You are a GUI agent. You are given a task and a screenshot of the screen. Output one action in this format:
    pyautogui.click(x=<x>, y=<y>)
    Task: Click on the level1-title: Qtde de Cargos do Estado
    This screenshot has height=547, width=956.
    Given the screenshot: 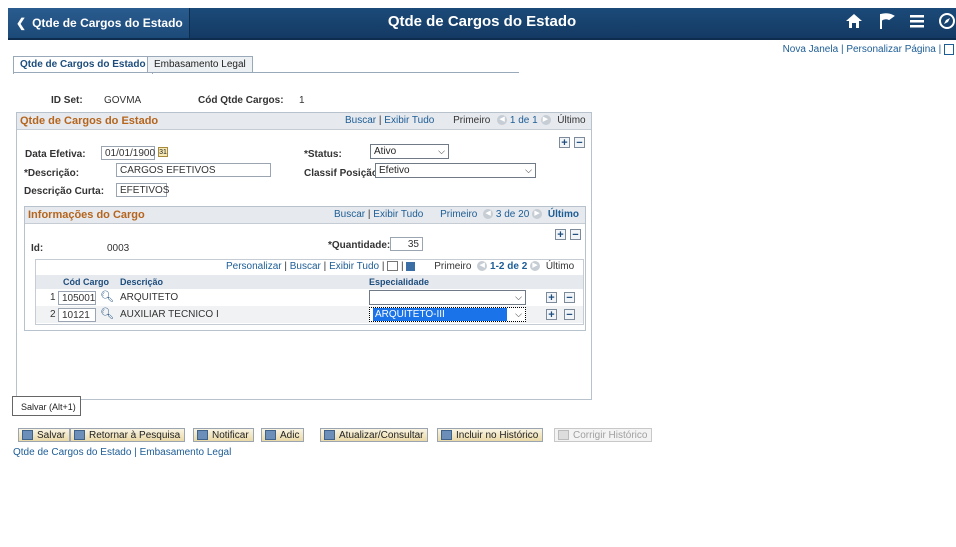 What is the action you would take?
    pyautogui.click(x=89, y=121)
    